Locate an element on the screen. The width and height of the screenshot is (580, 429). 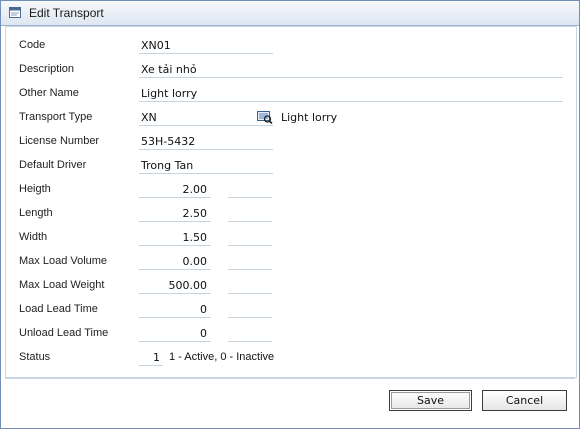
unload-lead-time-input: 0 is located at coordinates (175, 333).